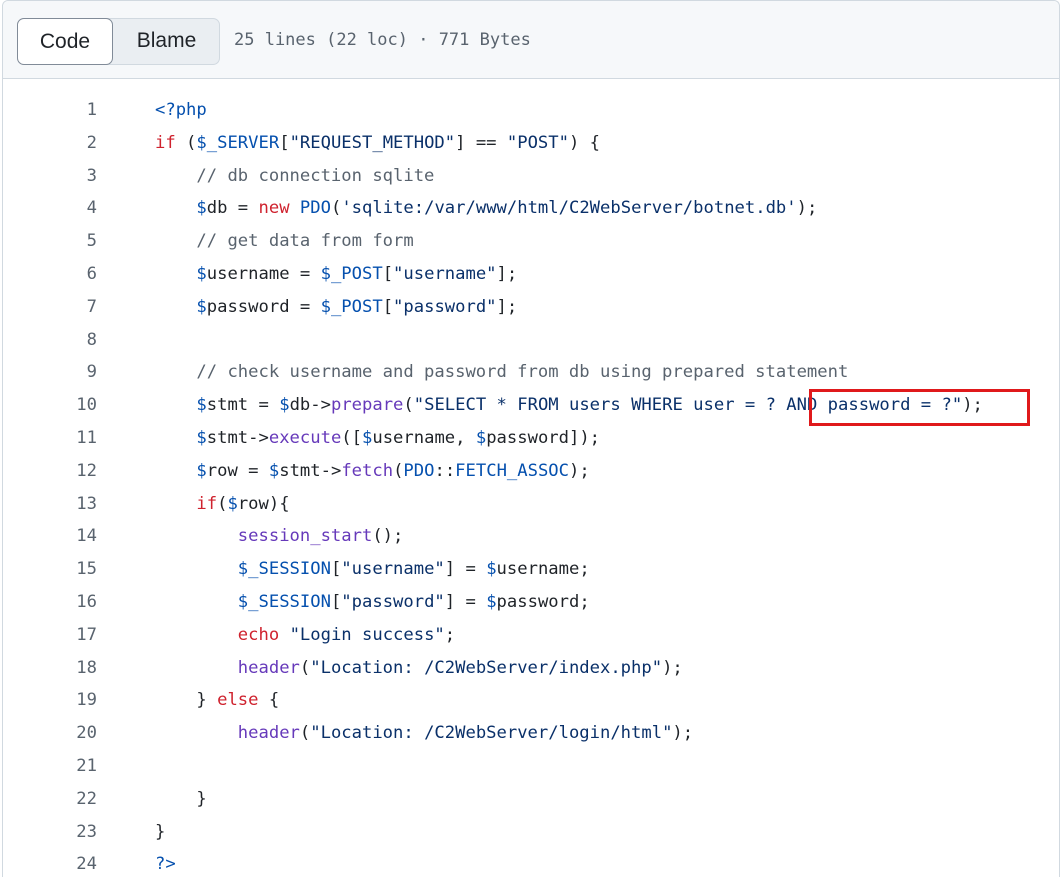 This screenshot has width=1062, height=881. Describe the element at coordinates (393, 569) in the screenshot. I see `code-token: "username"` at that location.